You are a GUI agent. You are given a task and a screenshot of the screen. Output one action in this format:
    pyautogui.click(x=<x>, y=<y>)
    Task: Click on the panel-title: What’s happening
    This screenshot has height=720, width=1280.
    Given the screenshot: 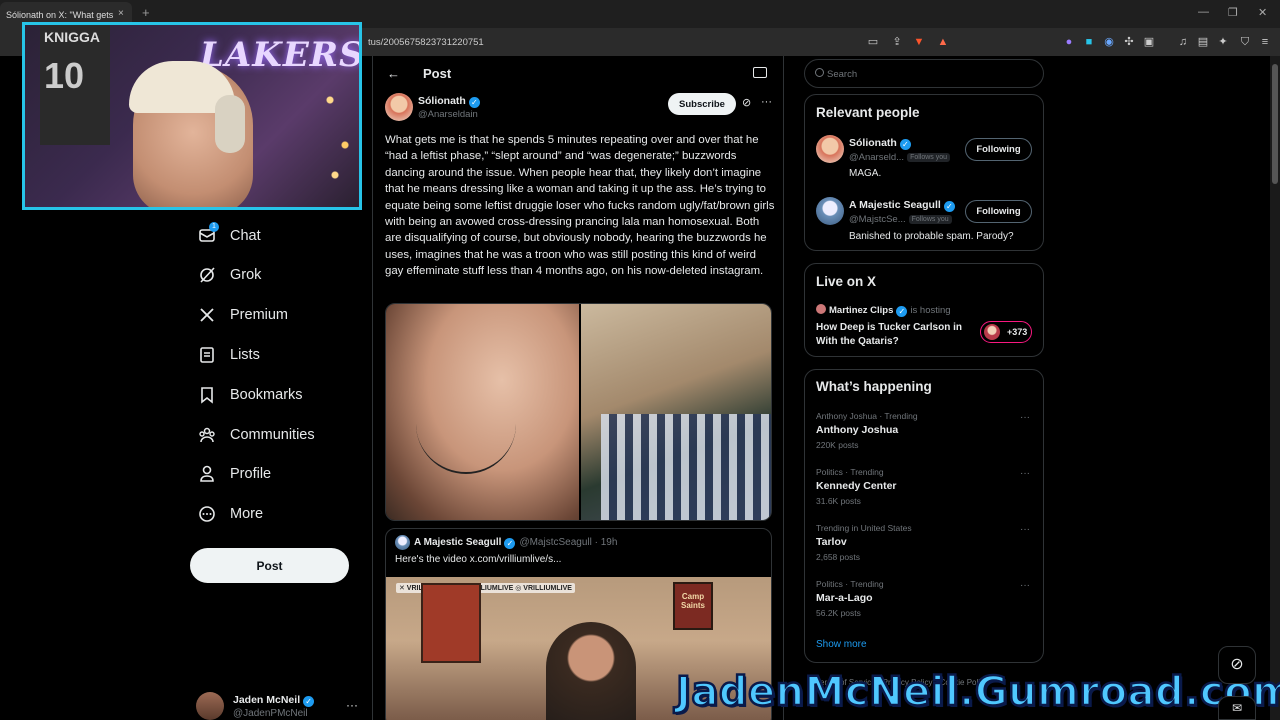 What is the action you would take?
    pyautogui.click(x=874, y=386)
    